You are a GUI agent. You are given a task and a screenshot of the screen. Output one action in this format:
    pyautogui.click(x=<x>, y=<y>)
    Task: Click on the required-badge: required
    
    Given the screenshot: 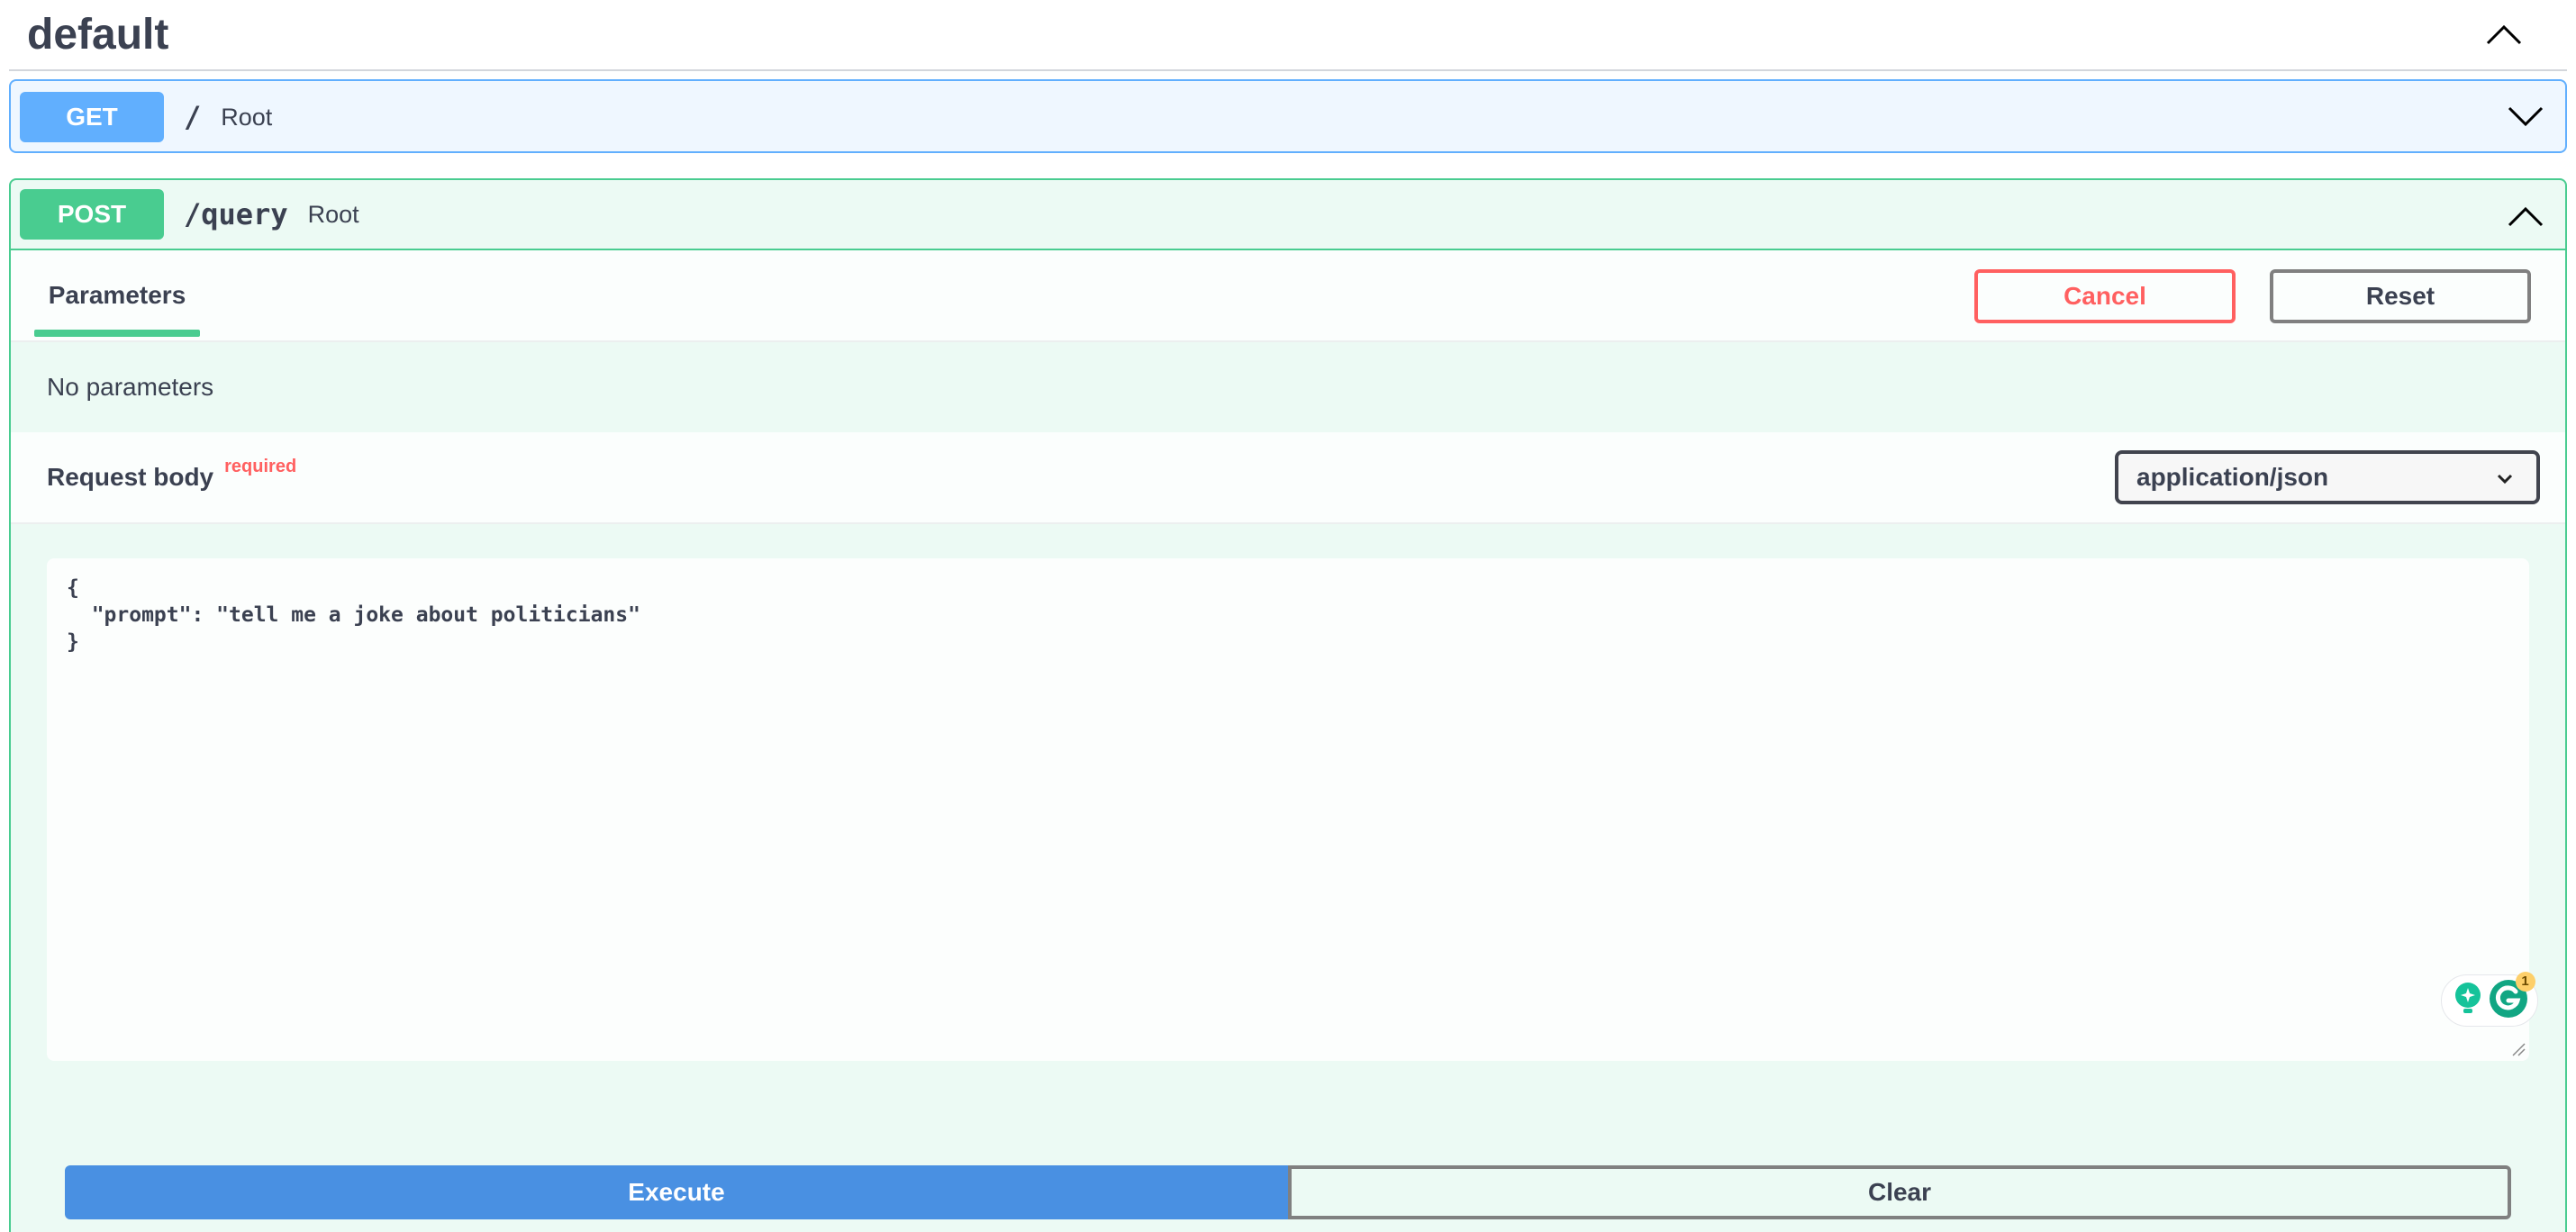 What is the action you would take?
    pyautogui.click(x=260, y=466)
    